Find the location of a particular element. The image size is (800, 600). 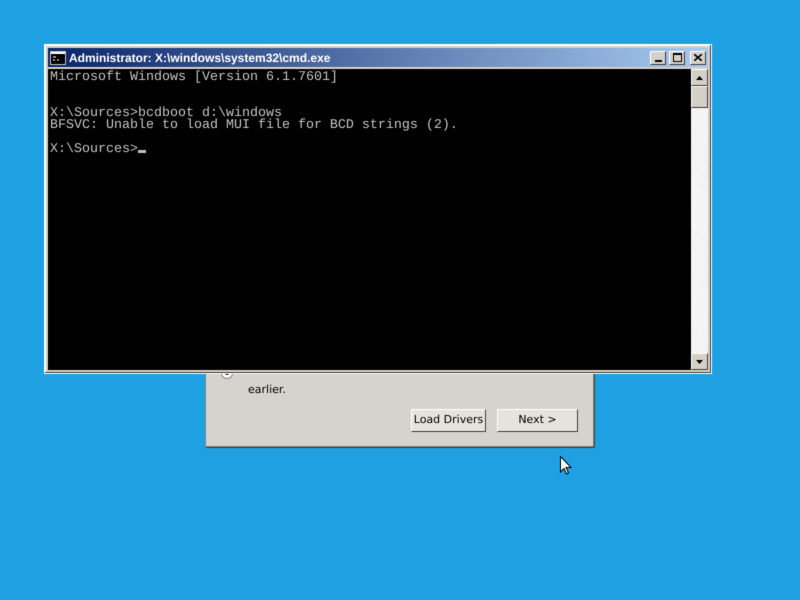

close-icon is located at coordinates (698, 57).